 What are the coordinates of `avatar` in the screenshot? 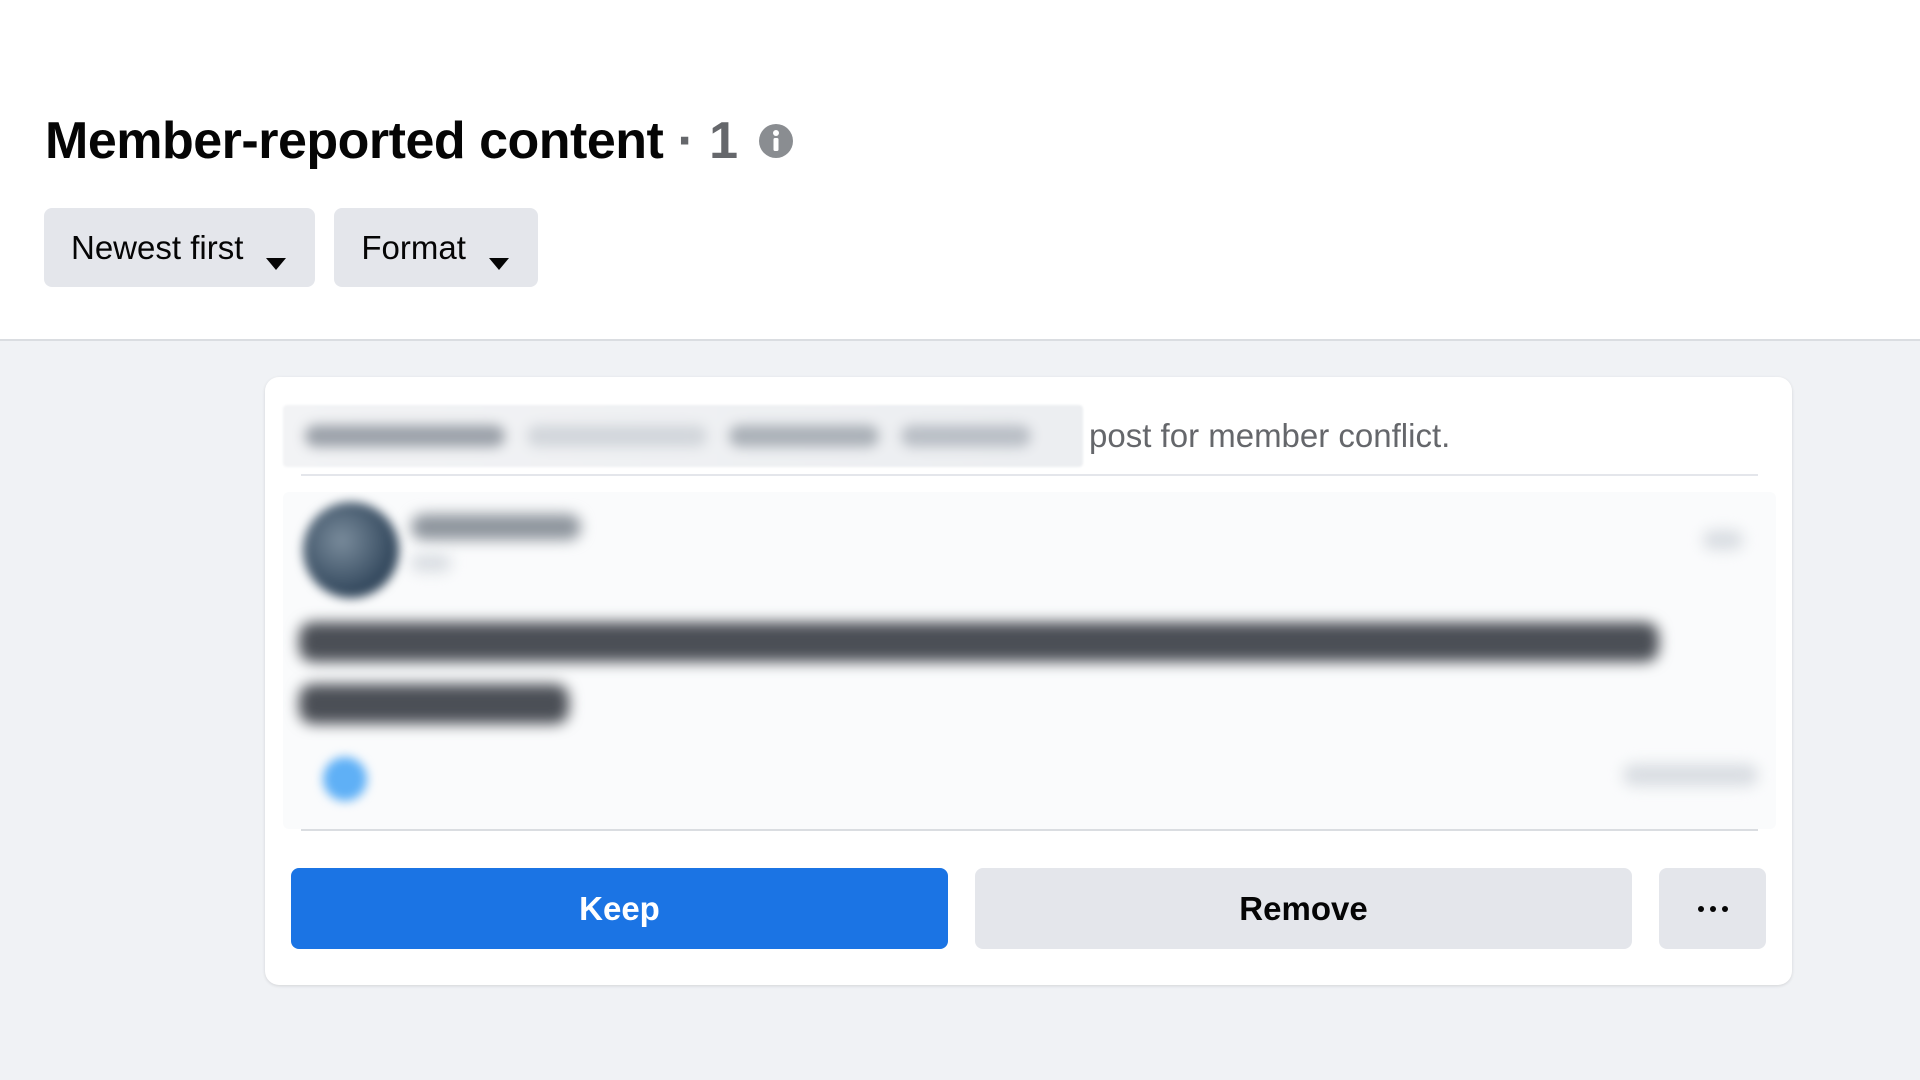 It's located at (351, 550).